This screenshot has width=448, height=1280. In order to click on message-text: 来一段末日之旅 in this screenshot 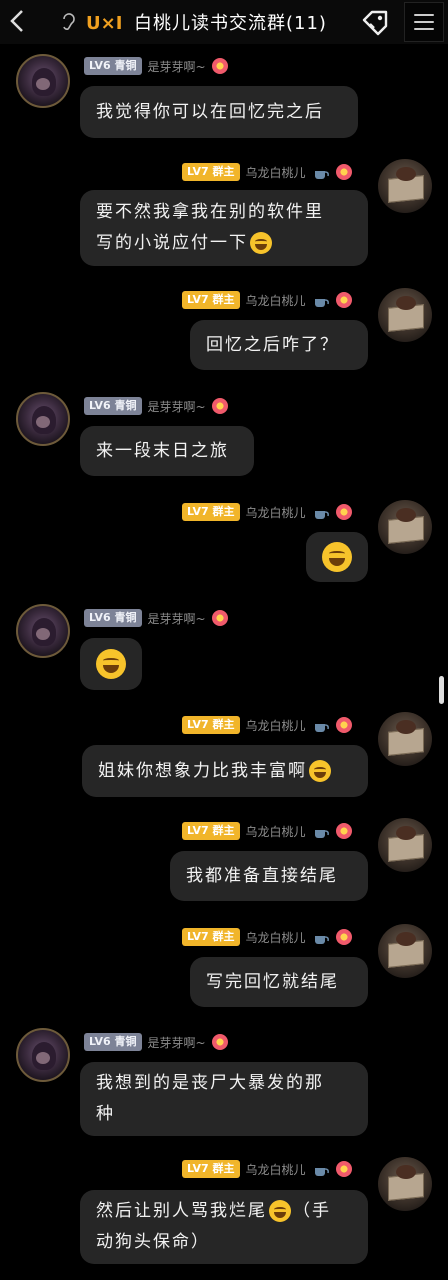, I will do `click(162, 450)`.